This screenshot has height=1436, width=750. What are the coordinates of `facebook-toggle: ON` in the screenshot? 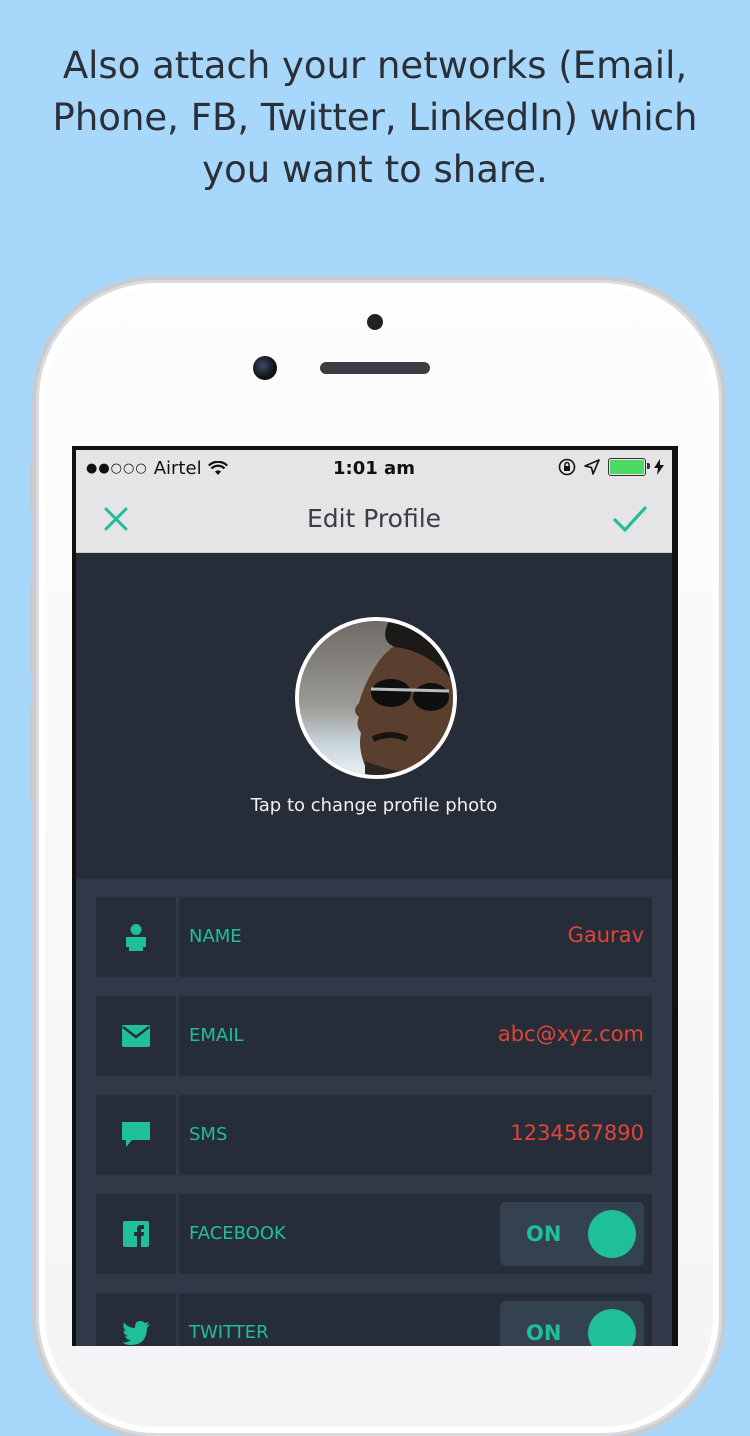 It's located at (572, 1234).